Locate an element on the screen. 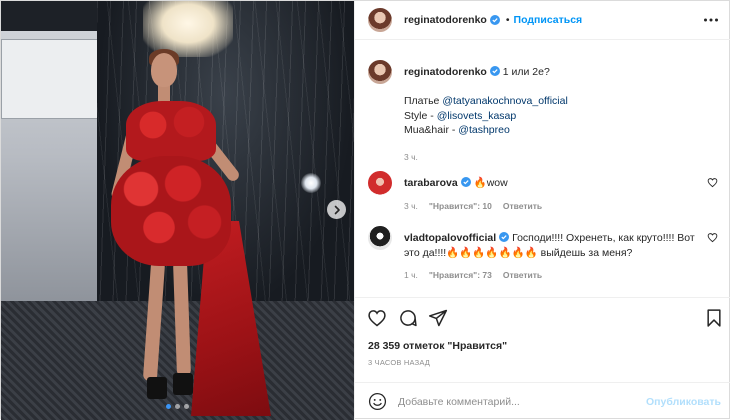 The height and width of the screenshot is (420, 730). commenter-username: tarabarova is located at coordinates (431, 183).